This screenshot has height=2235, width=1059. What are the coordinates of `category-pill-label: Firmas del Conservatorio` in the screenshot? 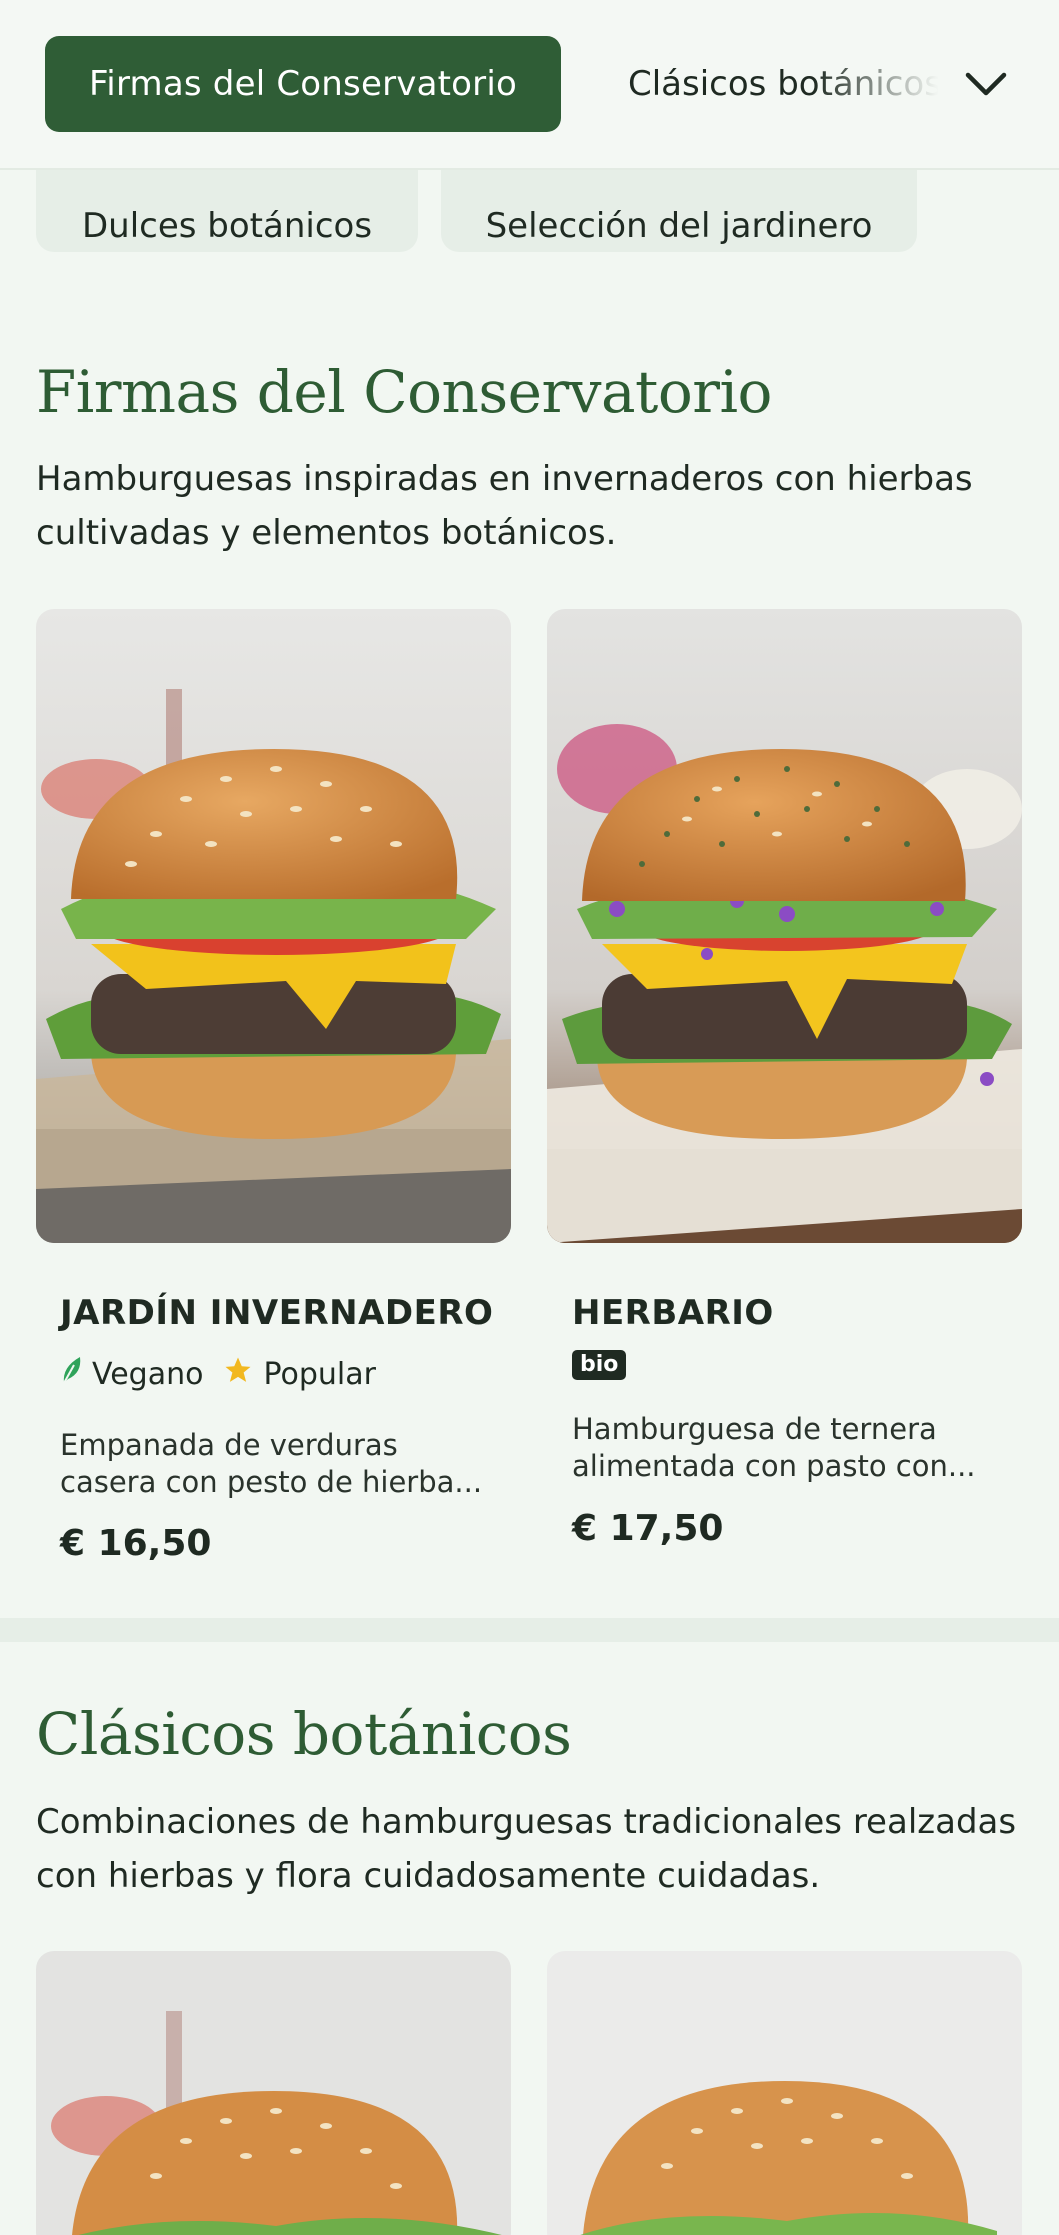 It's located at (303, 84).